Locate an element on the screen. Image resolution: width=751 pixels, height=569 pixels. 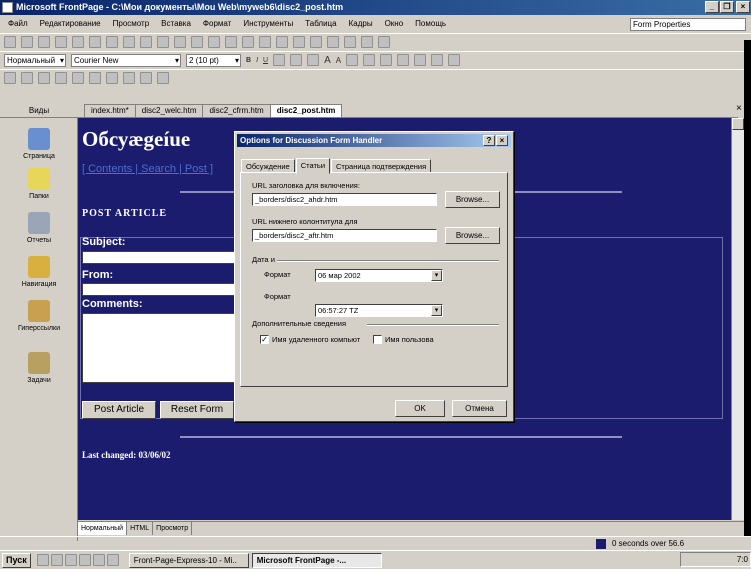
view-tasks: Задачи is located at coordinates (39, 368).